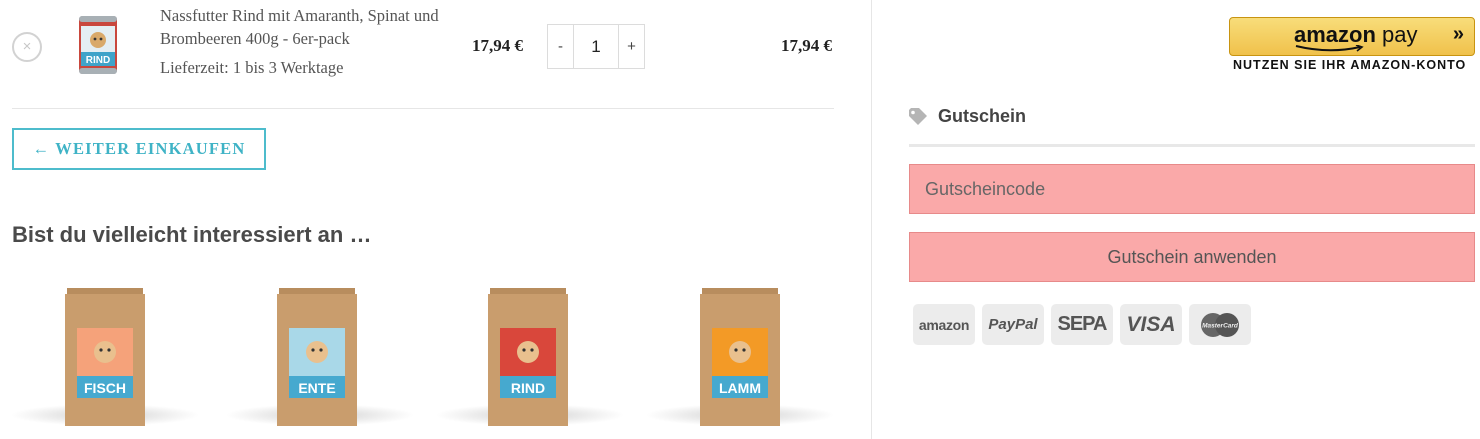 The width and height of the screenshot is (1480, 439). I want to click on coupon-code-input: Gutscheincode, so click(1192, 189).